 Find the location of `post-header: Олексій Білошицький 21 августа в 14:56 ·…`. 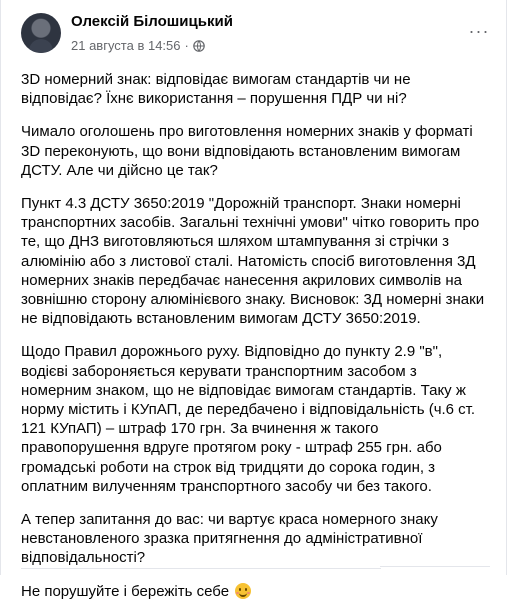

post-header: Олексій Білошицький 21 августа в 14:56 ·… is located at coordinates (254, 34).